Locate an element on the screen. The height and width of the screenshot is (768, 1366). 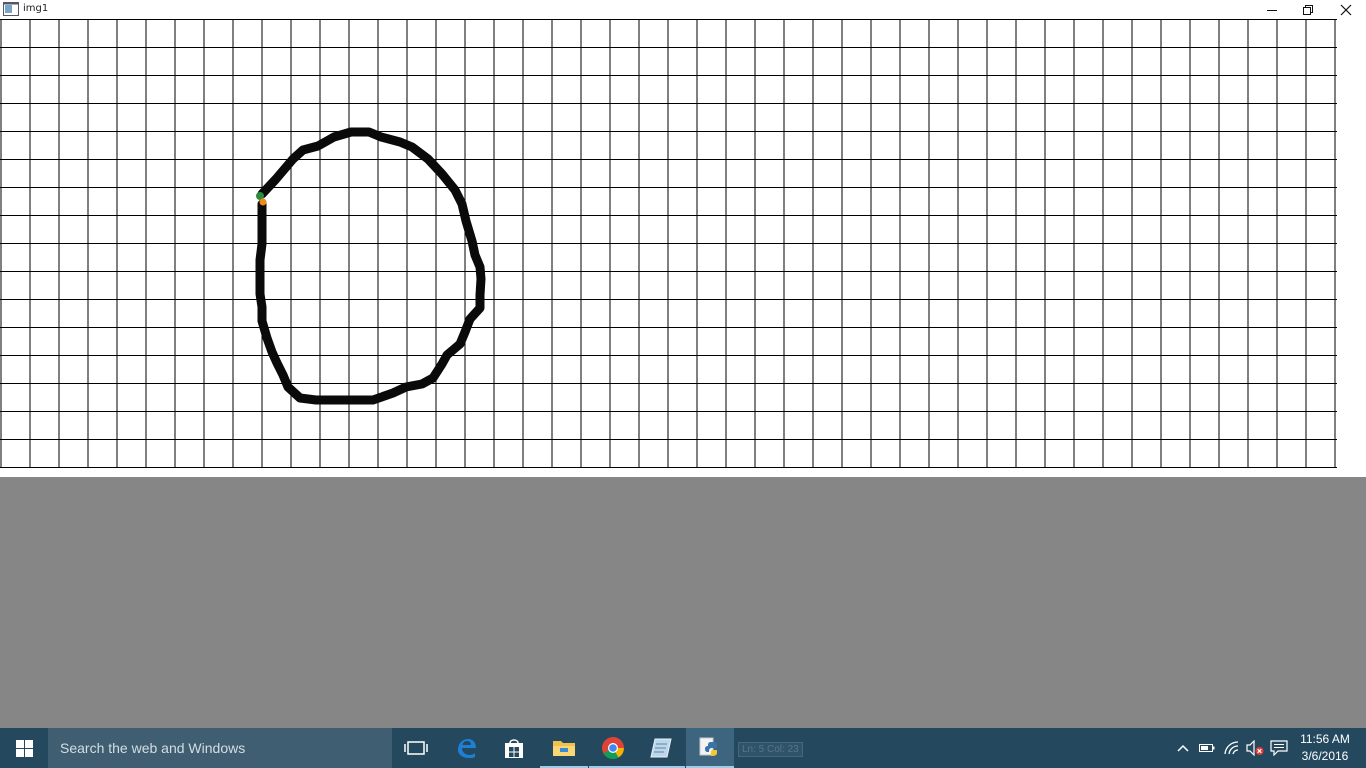
notepad-button is located at coordinates (661, 748).